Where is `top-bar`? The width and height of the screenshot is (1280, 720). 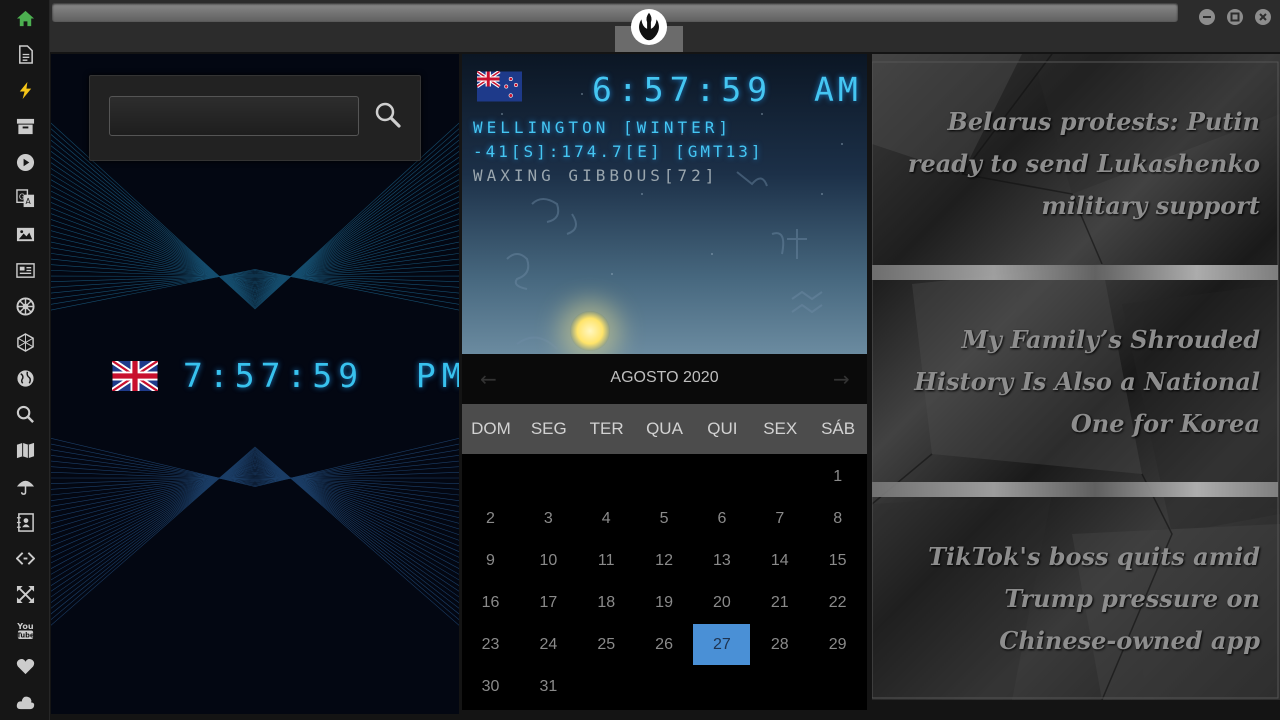 top-bar is located at coordinates (665, 26).